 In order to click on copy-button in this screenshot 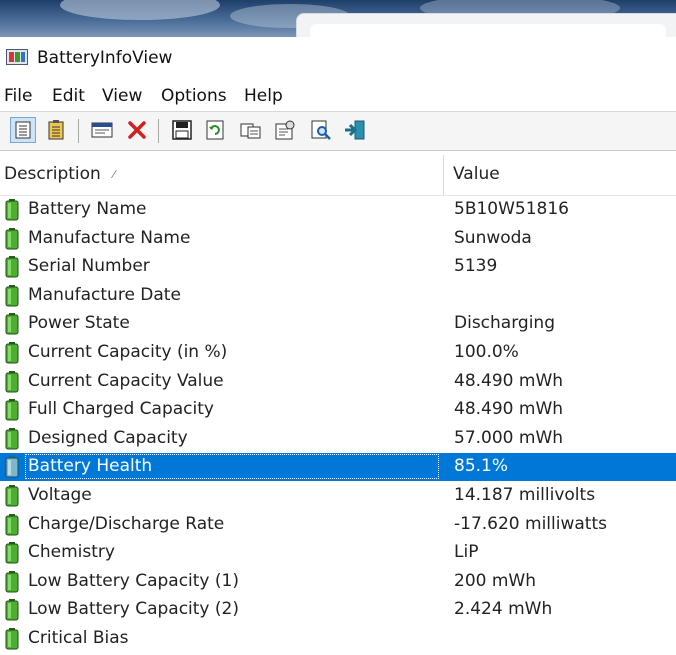, I will do `click(251, 130)`.